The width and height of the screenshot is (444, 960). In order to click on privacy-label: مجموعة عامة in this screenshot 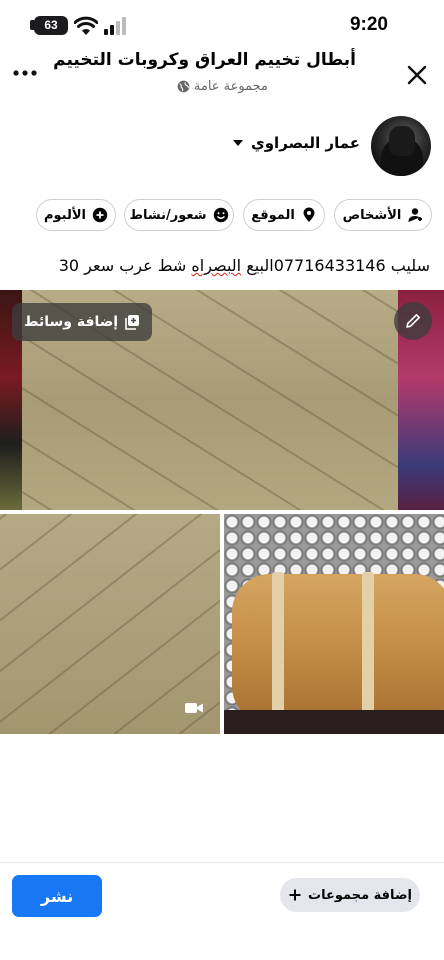, I will do `click(222, 86)`.